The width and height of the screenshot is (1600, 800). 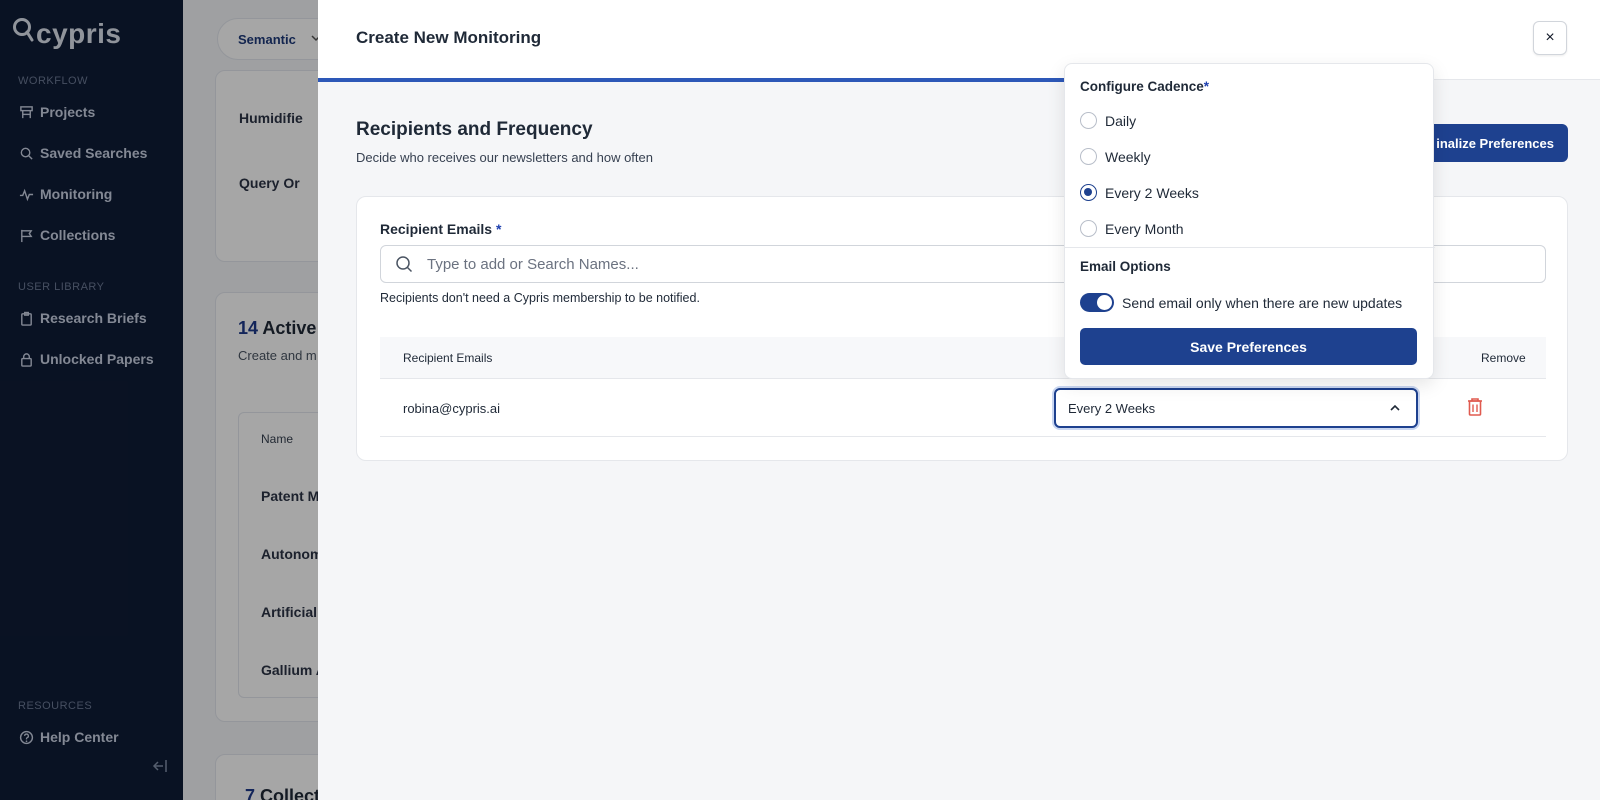 I want to click on column-recipient-emails: Recipient Emails, so click(x=448, y=358).